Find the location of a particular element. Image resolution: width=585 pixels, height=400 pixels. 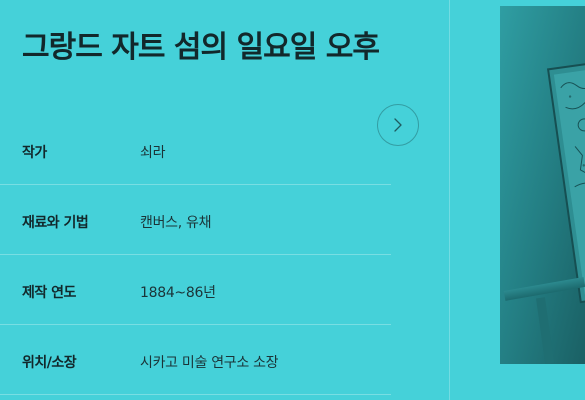

detail-row-artist: 작가 쇠라 is located at coordinates (195, 150).